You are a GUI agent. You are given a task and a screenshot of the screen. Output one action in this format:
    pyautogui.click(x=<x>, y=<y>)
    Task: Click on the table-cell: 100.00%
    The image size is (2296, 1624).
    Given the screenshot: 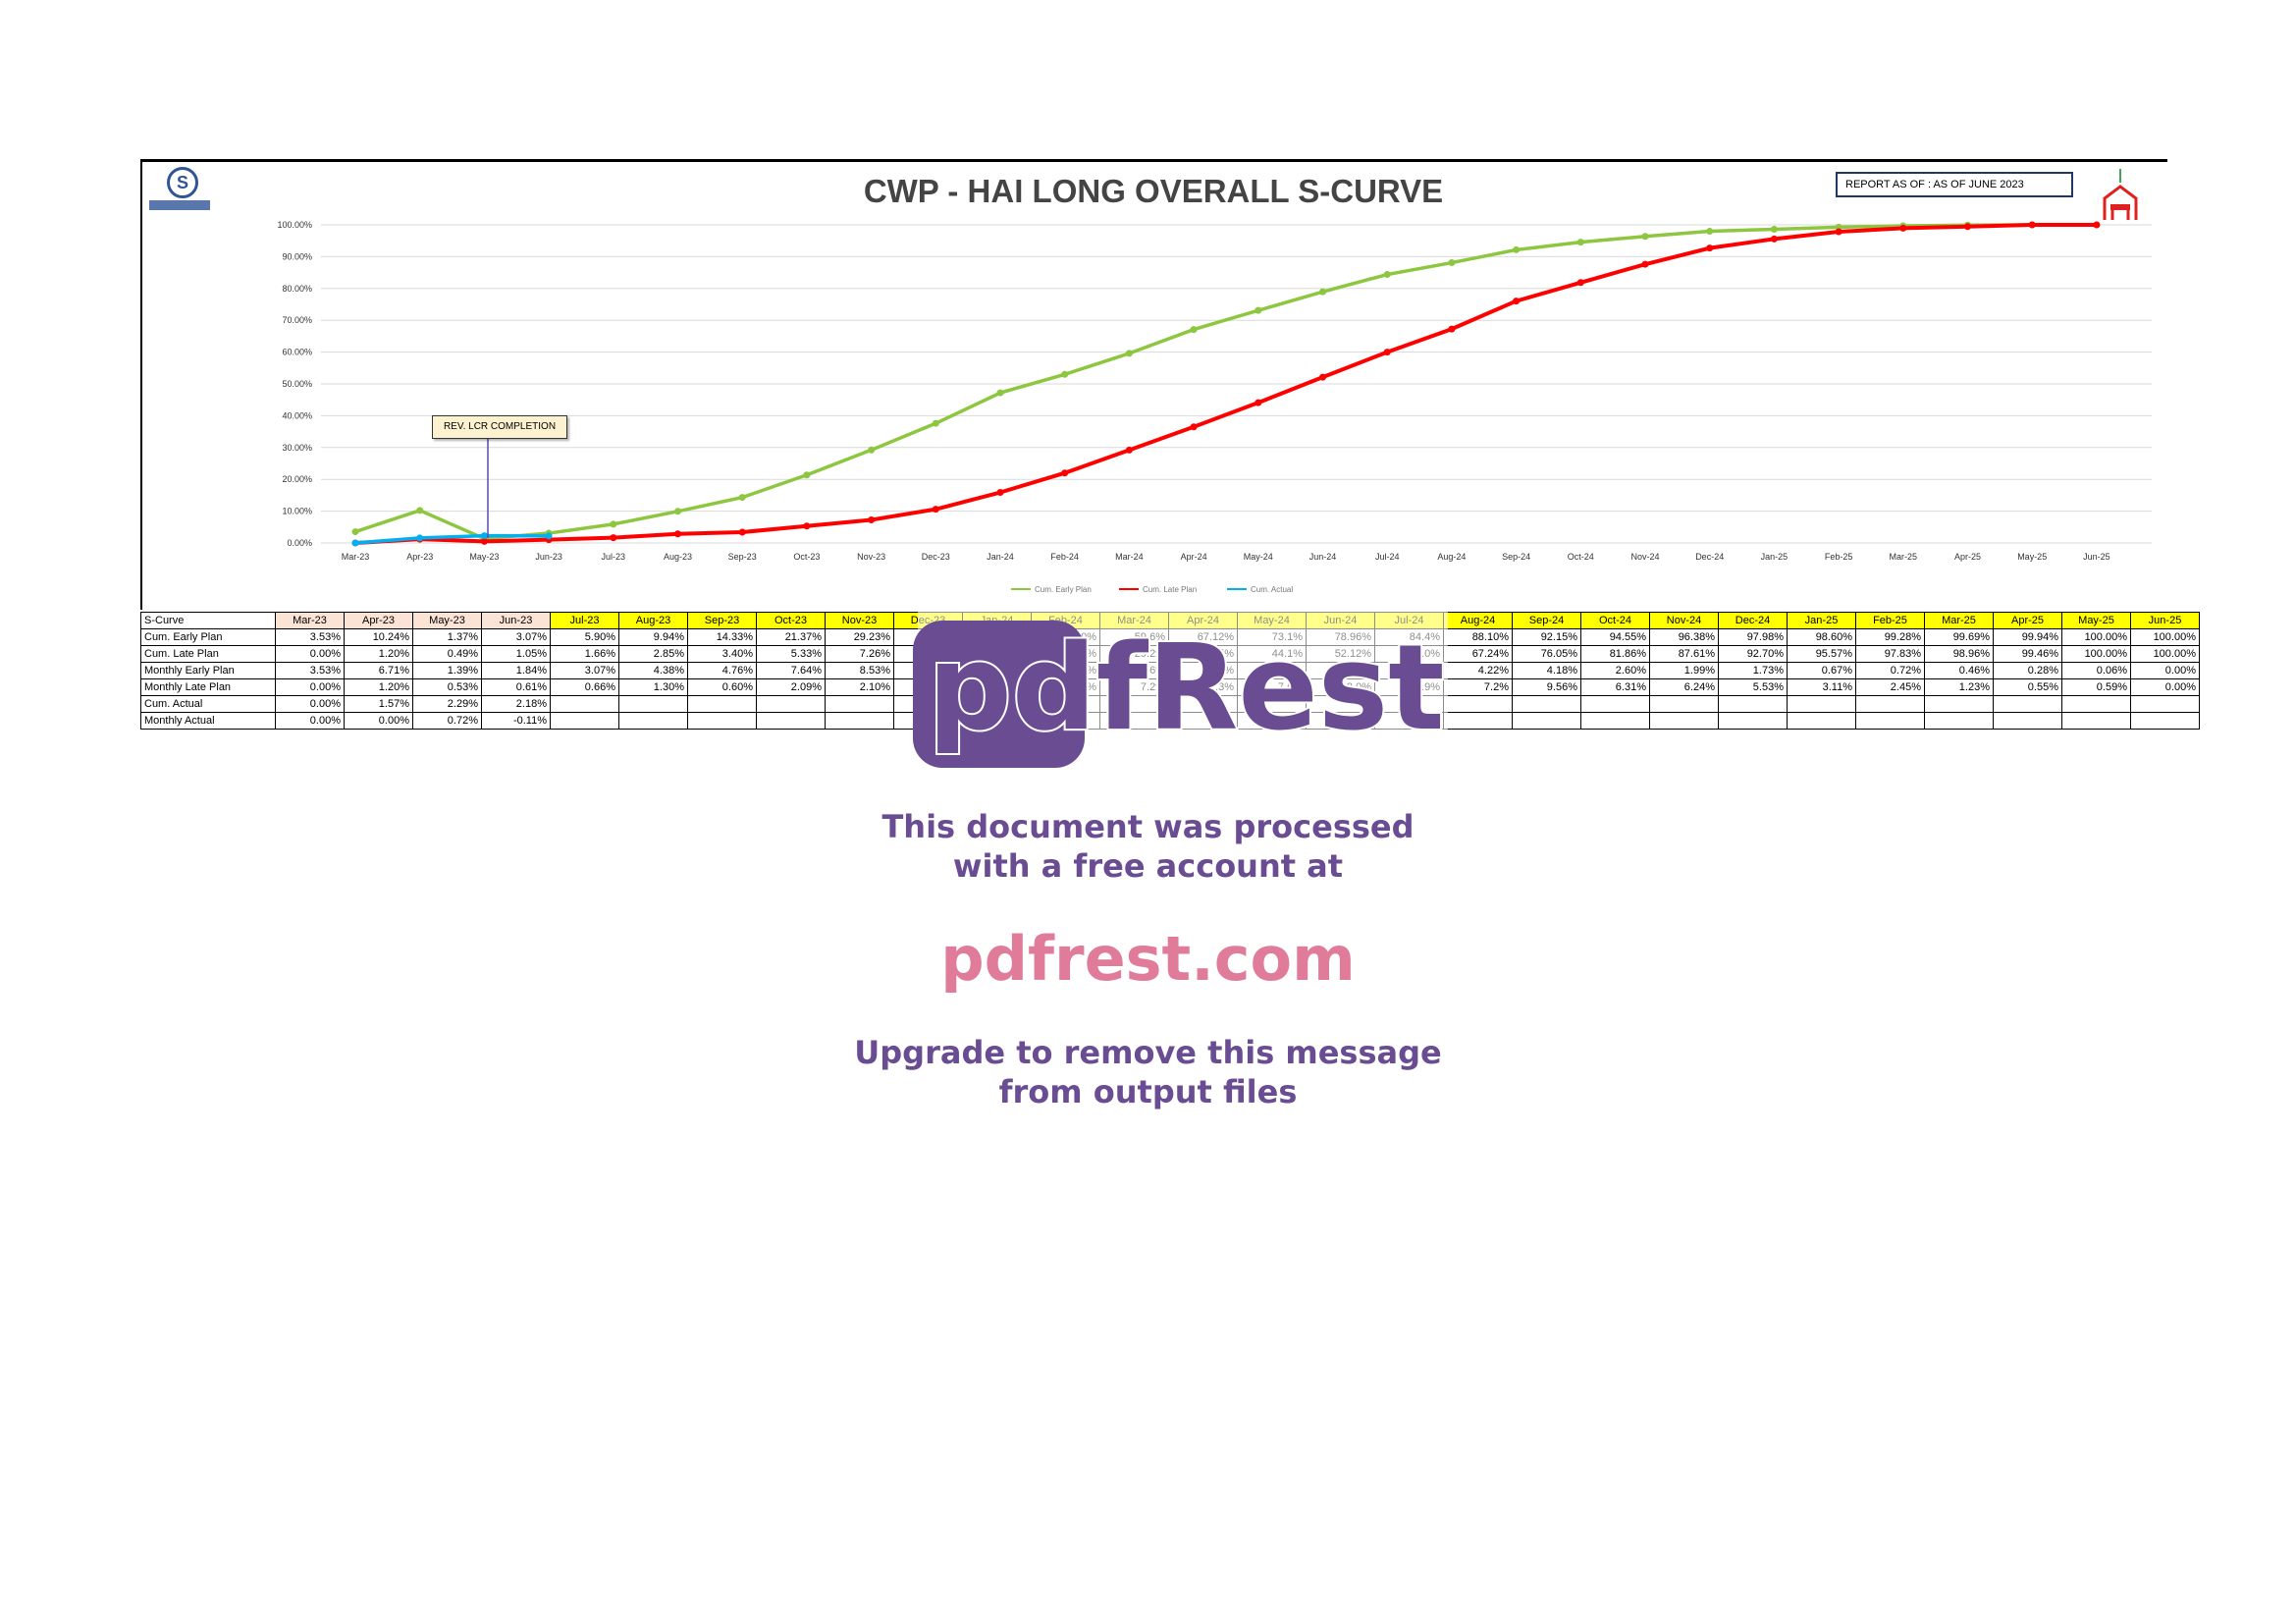 What is the action you would take?
    pyautogui.click(x=2165, y=654)
    